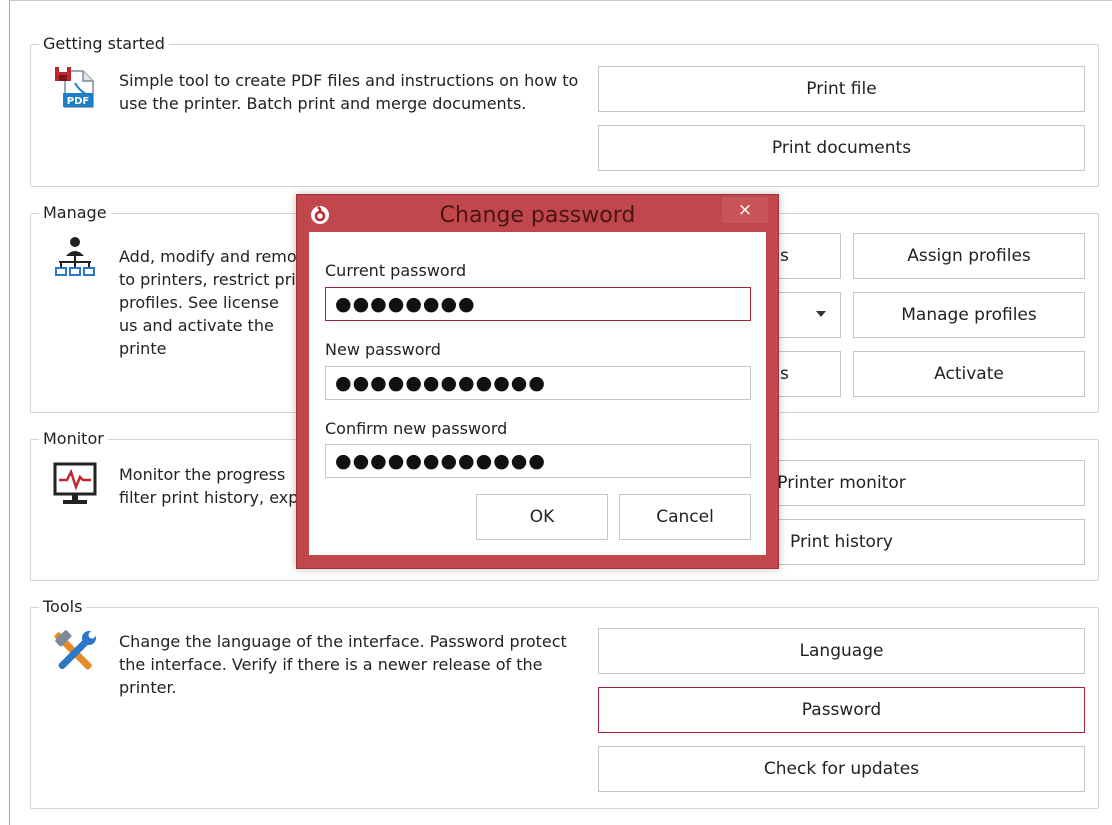  I want to click on new-password-field: ●●●●●●●●●●●●, so click(538, 383).